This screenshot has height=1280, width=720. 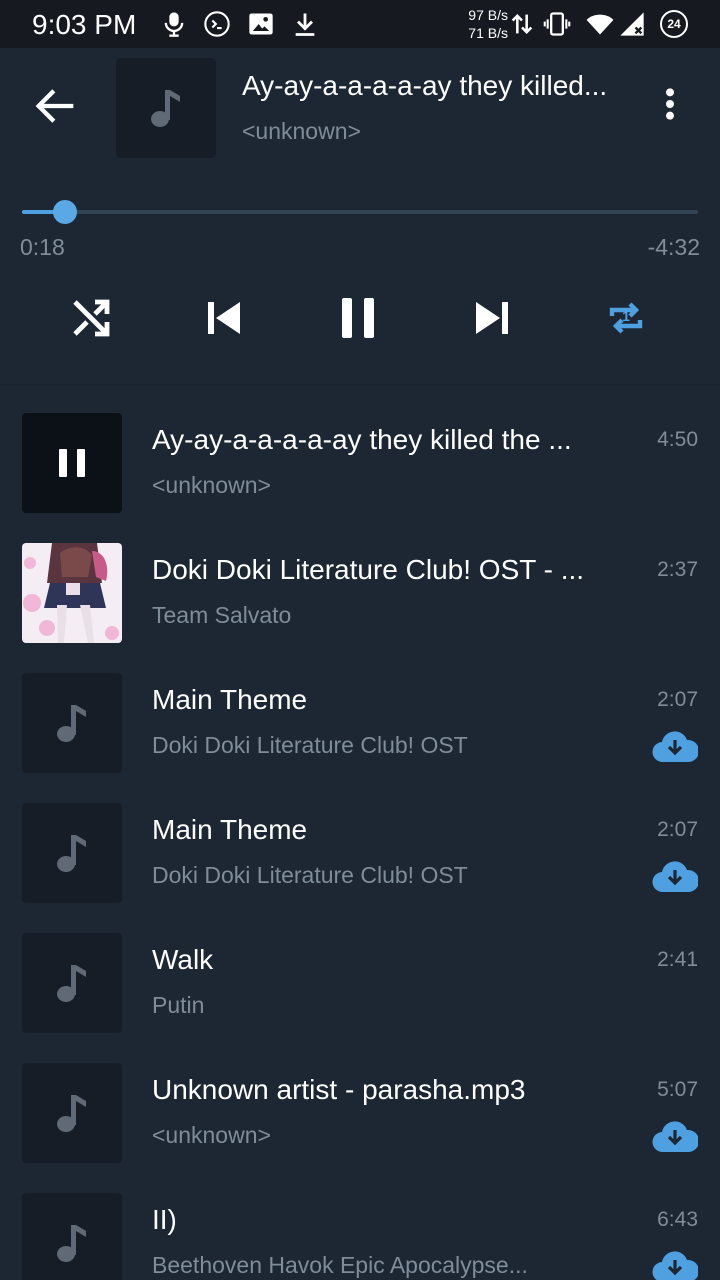 What do you see at coordinates (670, 104) in the screenshot?
I see `more-options-icon` at bounding box center [670, 104].